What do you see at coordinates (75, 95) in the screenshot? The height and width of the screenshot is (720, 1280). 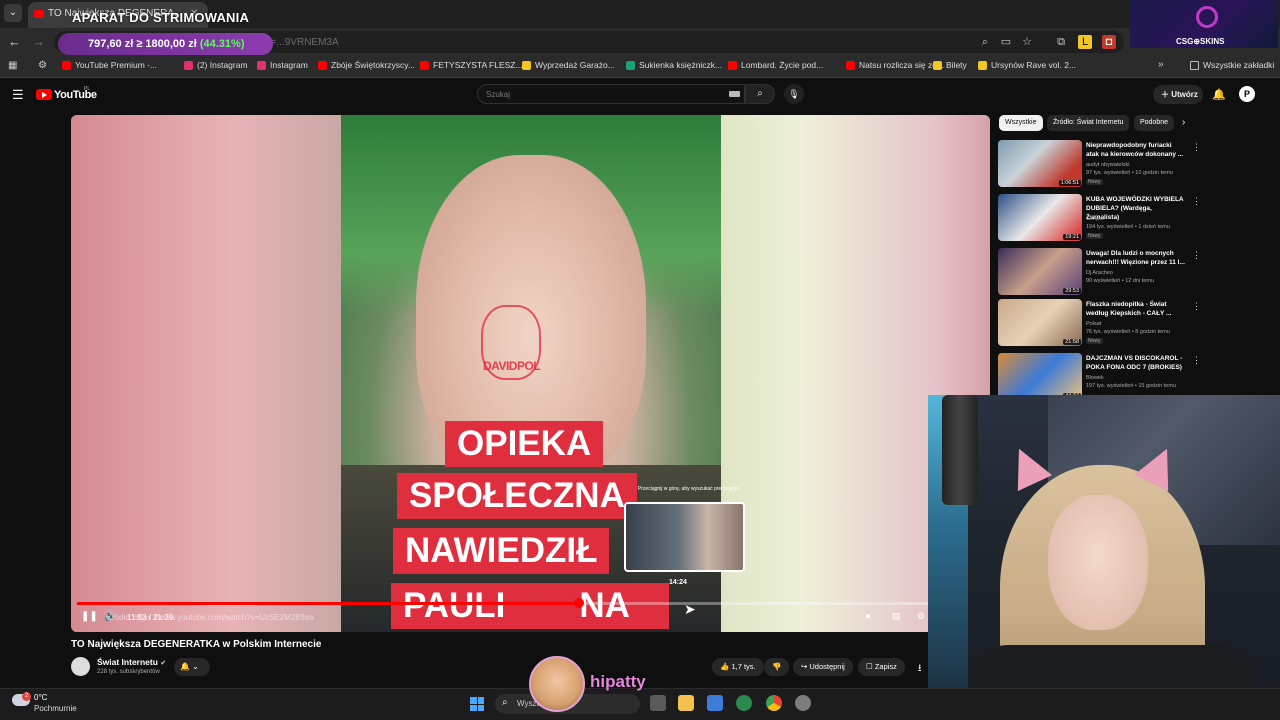 I see `youtube-wordmark: YouTube` at bounding box center [75, 95].